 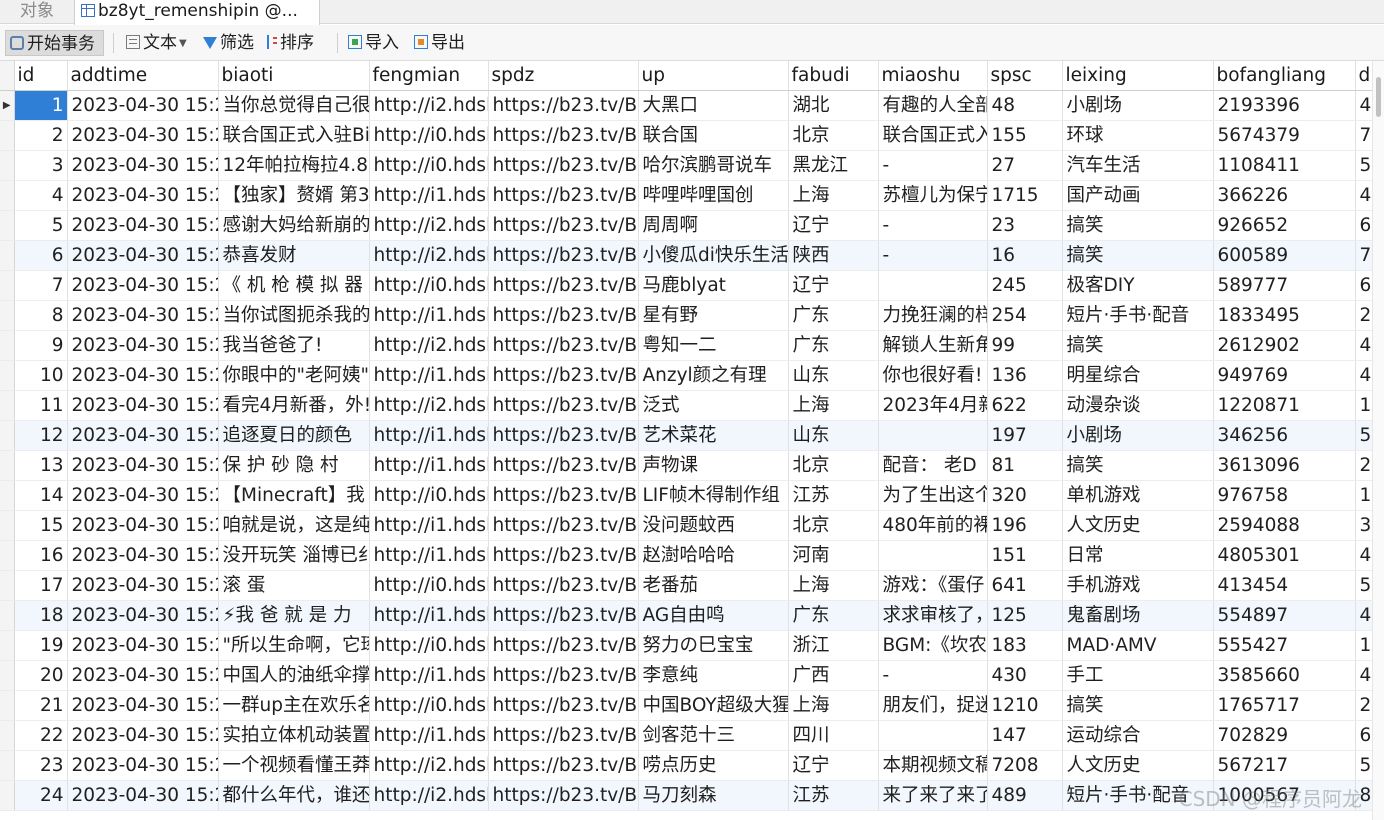 What do you see at coordinates (833, 525) in the screenshot?
I see `cell-fabudi: 北京` at bounding box center [833, 525].